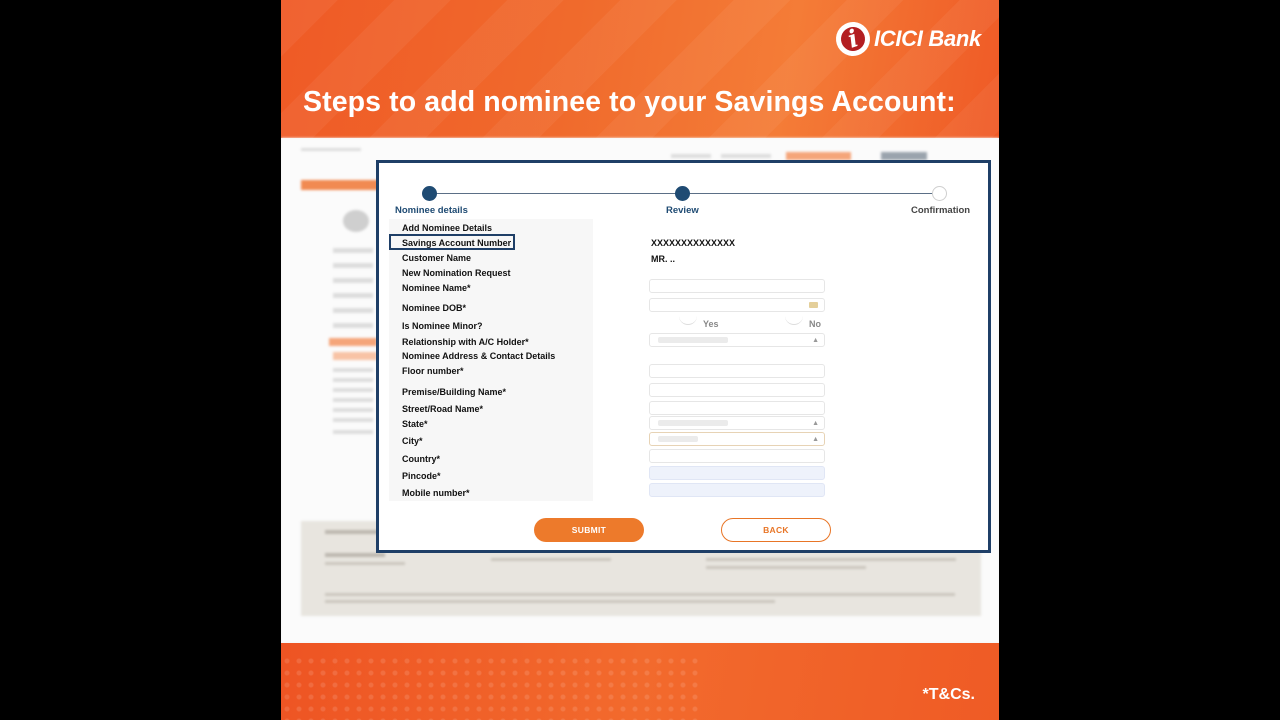  I want to click on country-label: Country*, so click(421, 459).